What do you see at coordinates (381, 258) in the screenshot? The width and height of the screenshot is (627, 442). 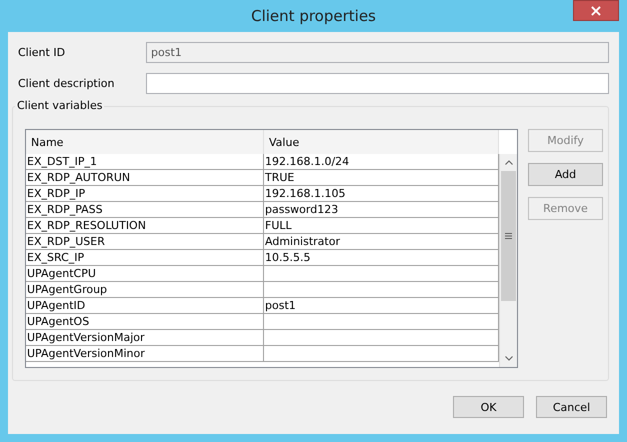 I see `table-cell: 10.5.5.5` at bounding box center [381, 258].